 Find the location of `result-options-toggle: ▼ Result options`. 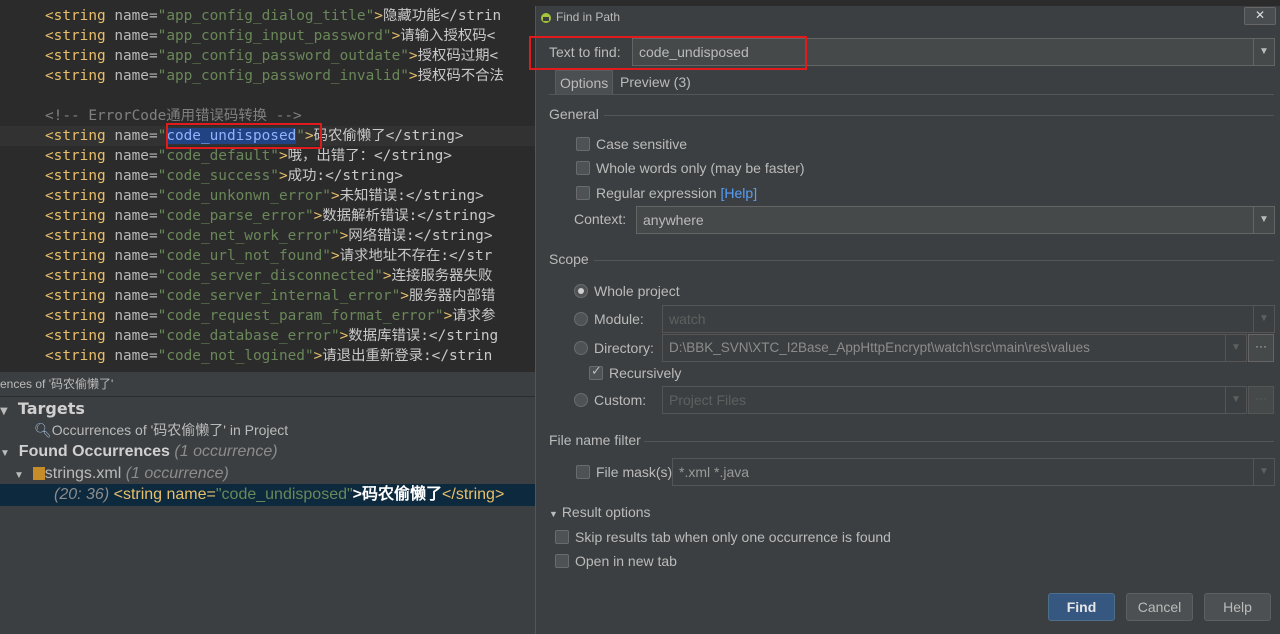

result-options-toggle: ▼ Result options is located at coordinates (600, 512).